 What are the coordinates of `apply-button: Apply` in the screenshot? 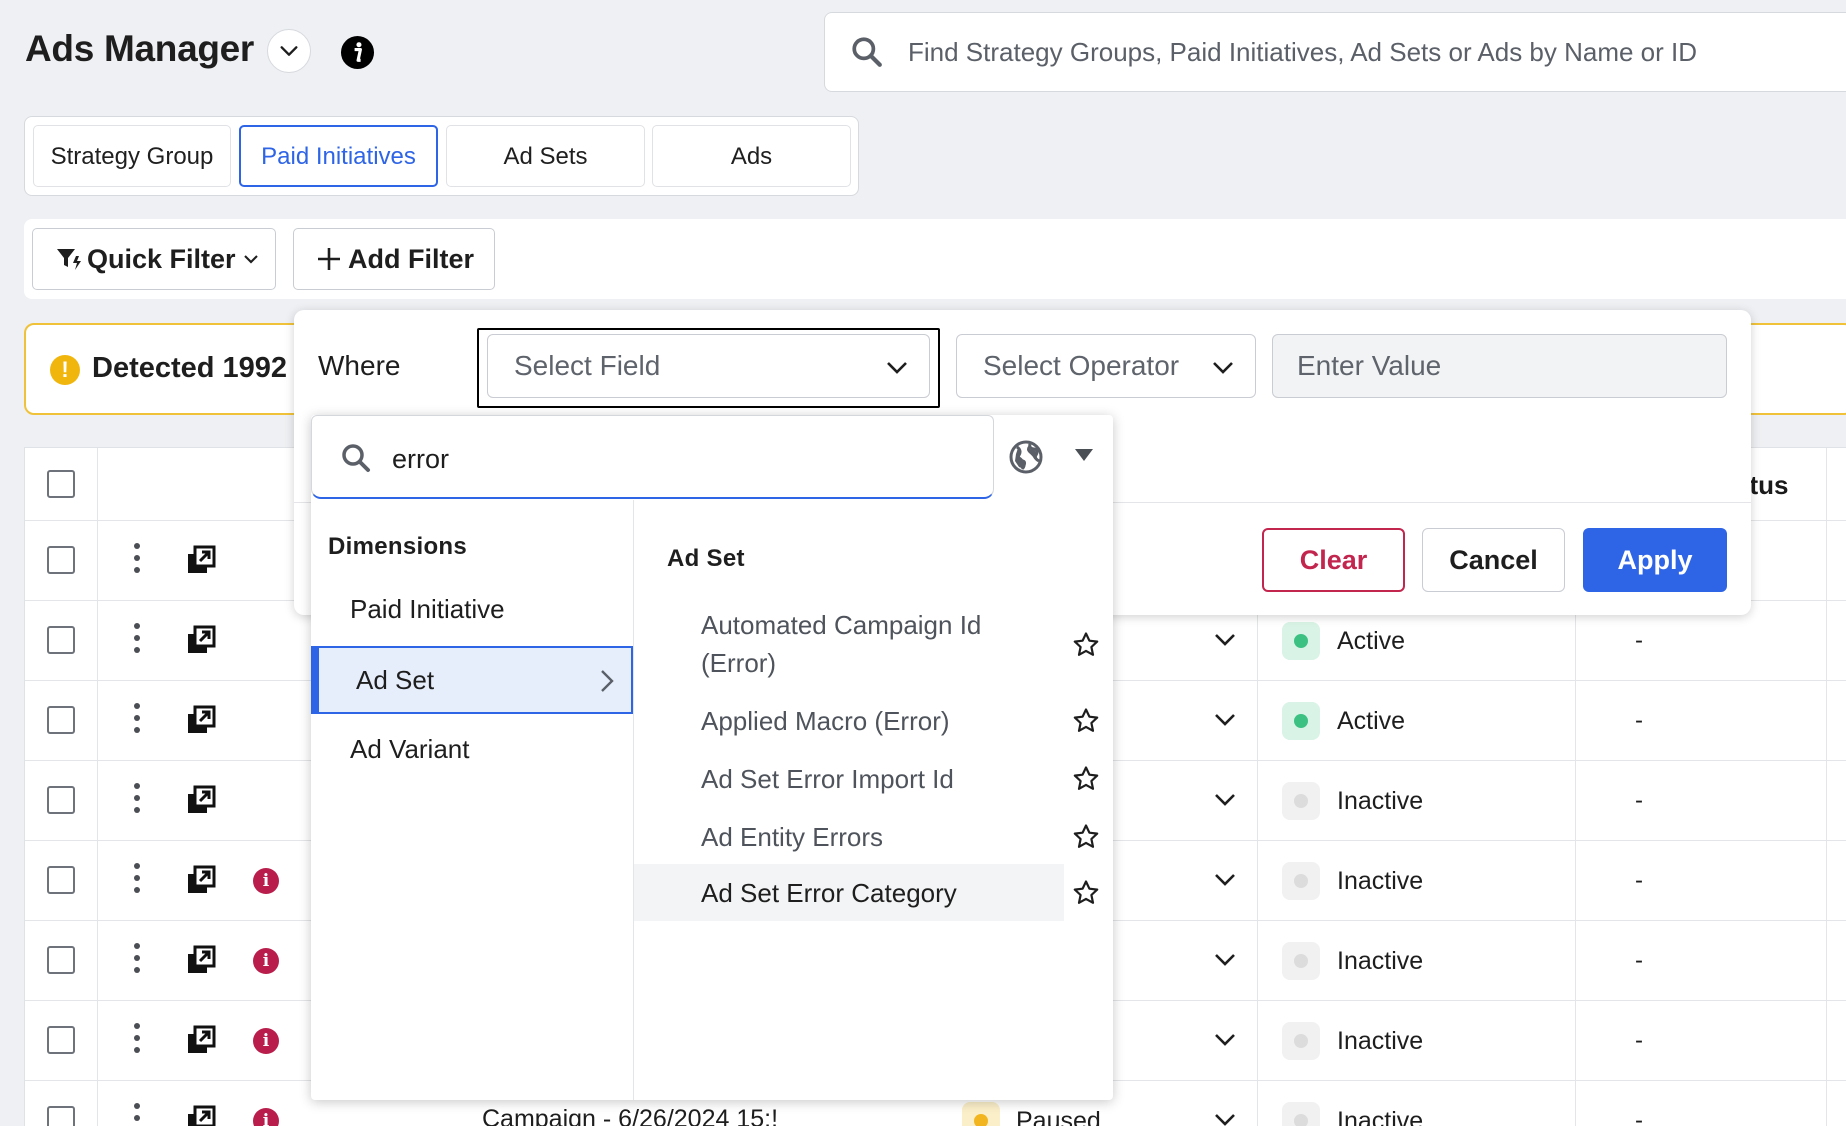 It's located at (1655, 560).